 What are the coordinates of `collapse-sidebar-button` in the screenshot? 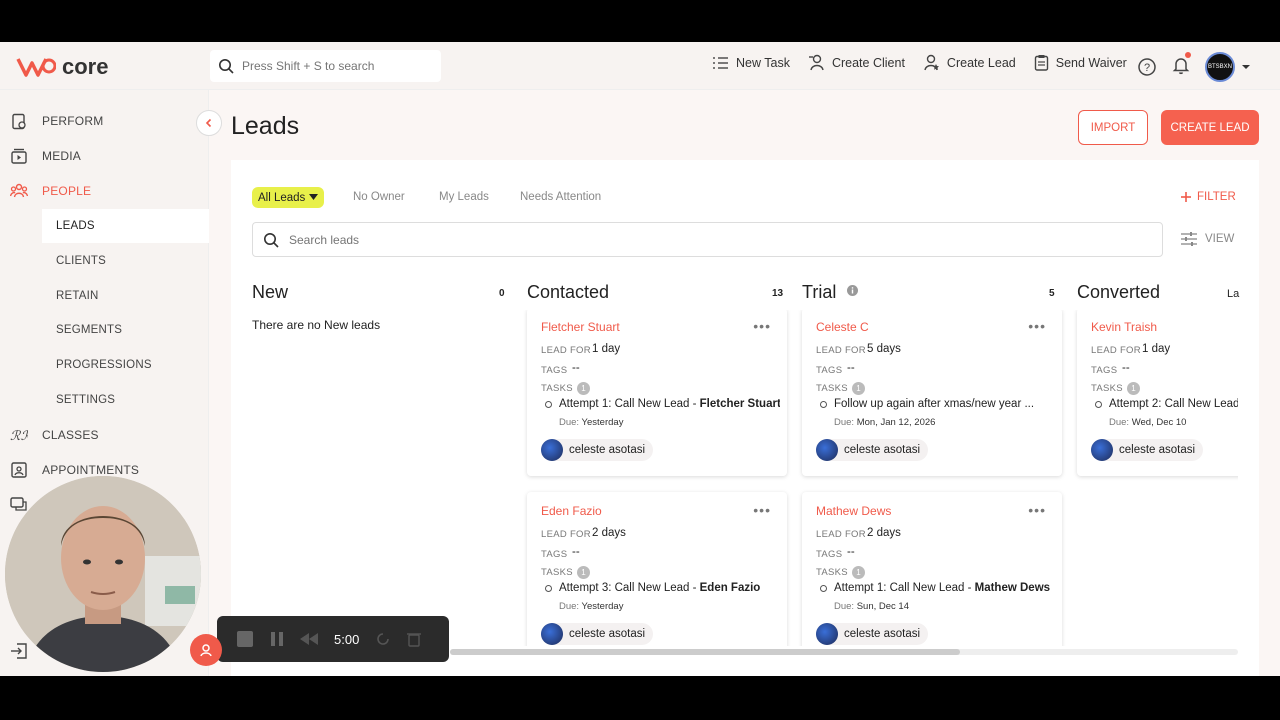 It's located at (209, 123).